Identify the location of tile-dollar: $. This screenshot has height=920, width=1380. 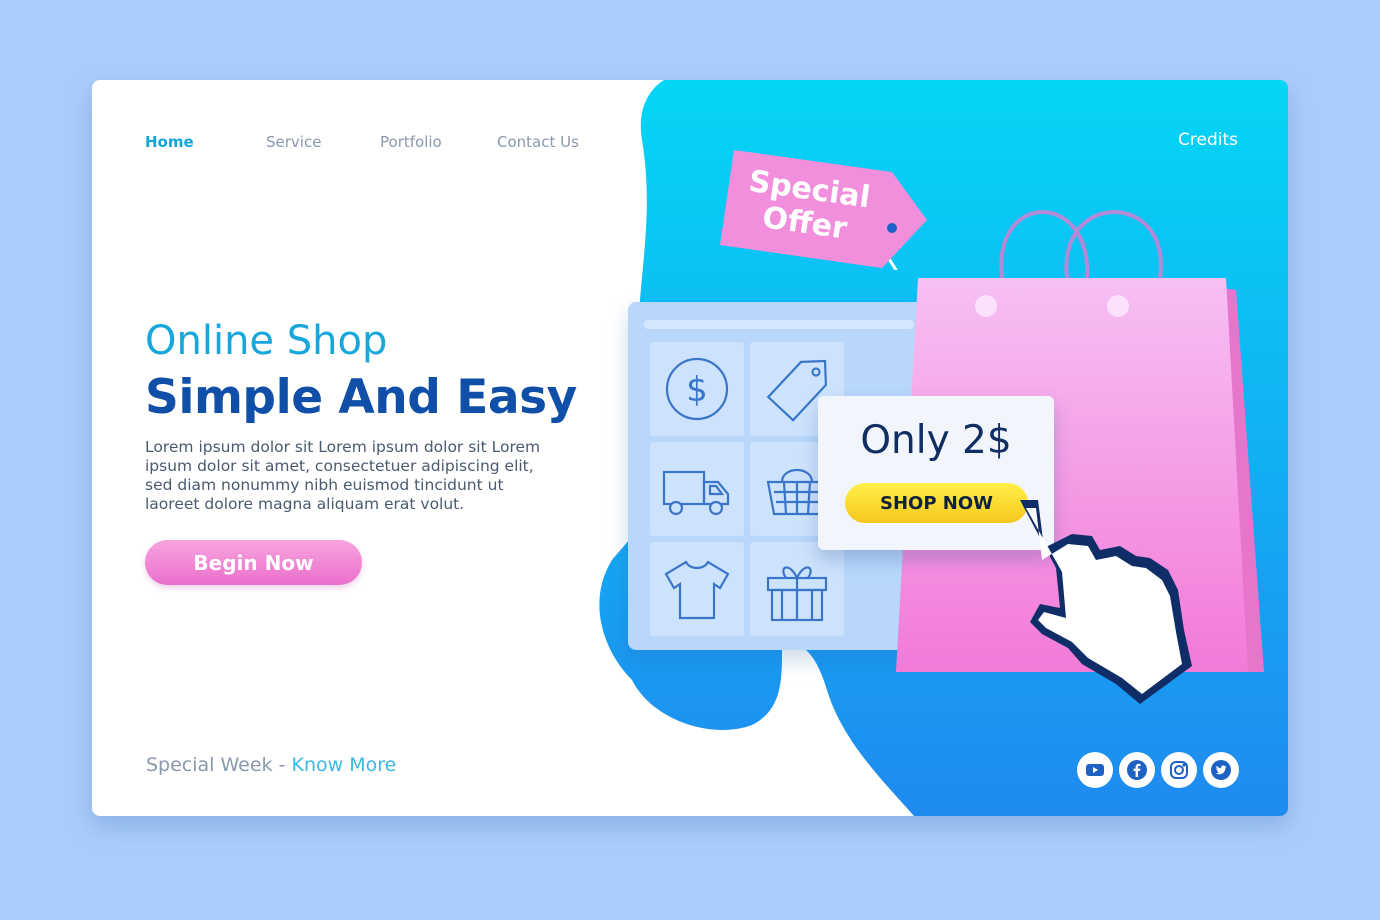
(697, 389).